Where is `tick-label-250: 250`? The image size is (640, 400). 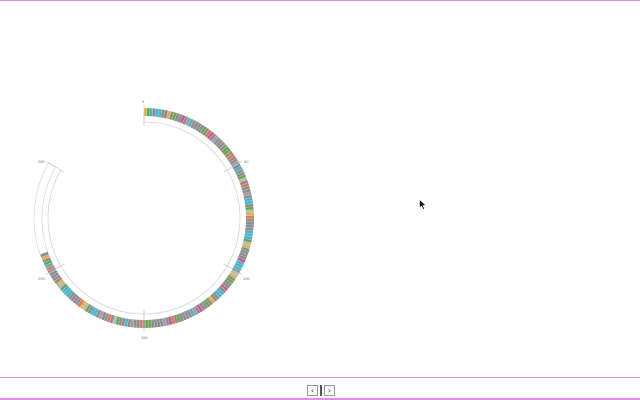 tick-label-250: 250 is located at coordinates (41, 161).